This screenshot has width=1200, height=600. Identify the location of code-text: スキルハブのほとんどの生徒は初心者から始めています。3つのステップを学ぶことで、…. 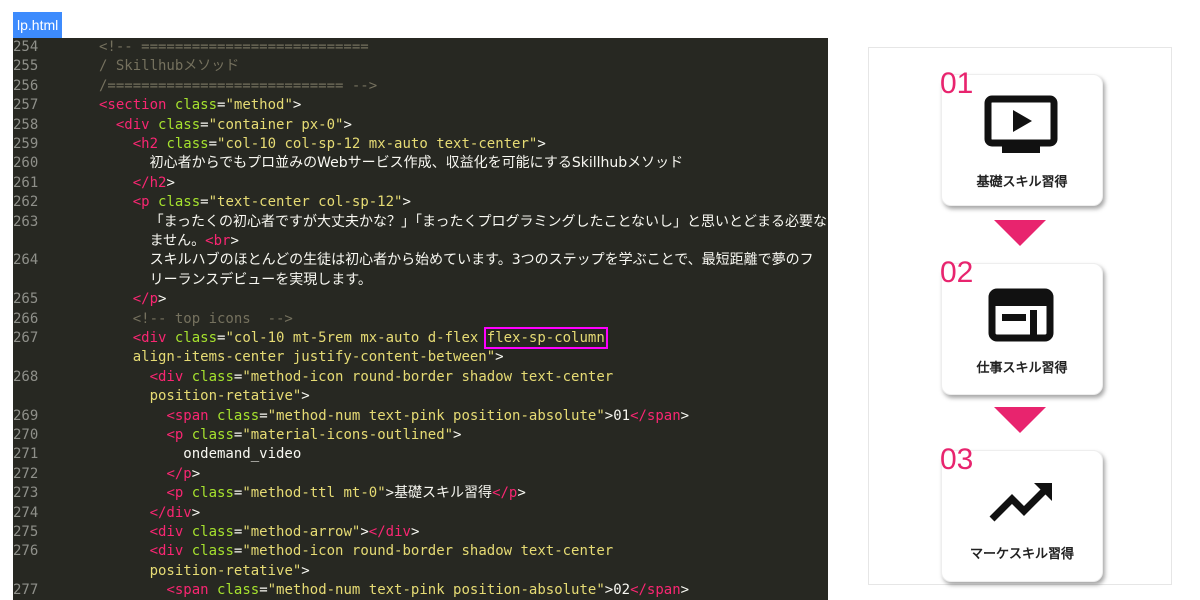
(456, 260).